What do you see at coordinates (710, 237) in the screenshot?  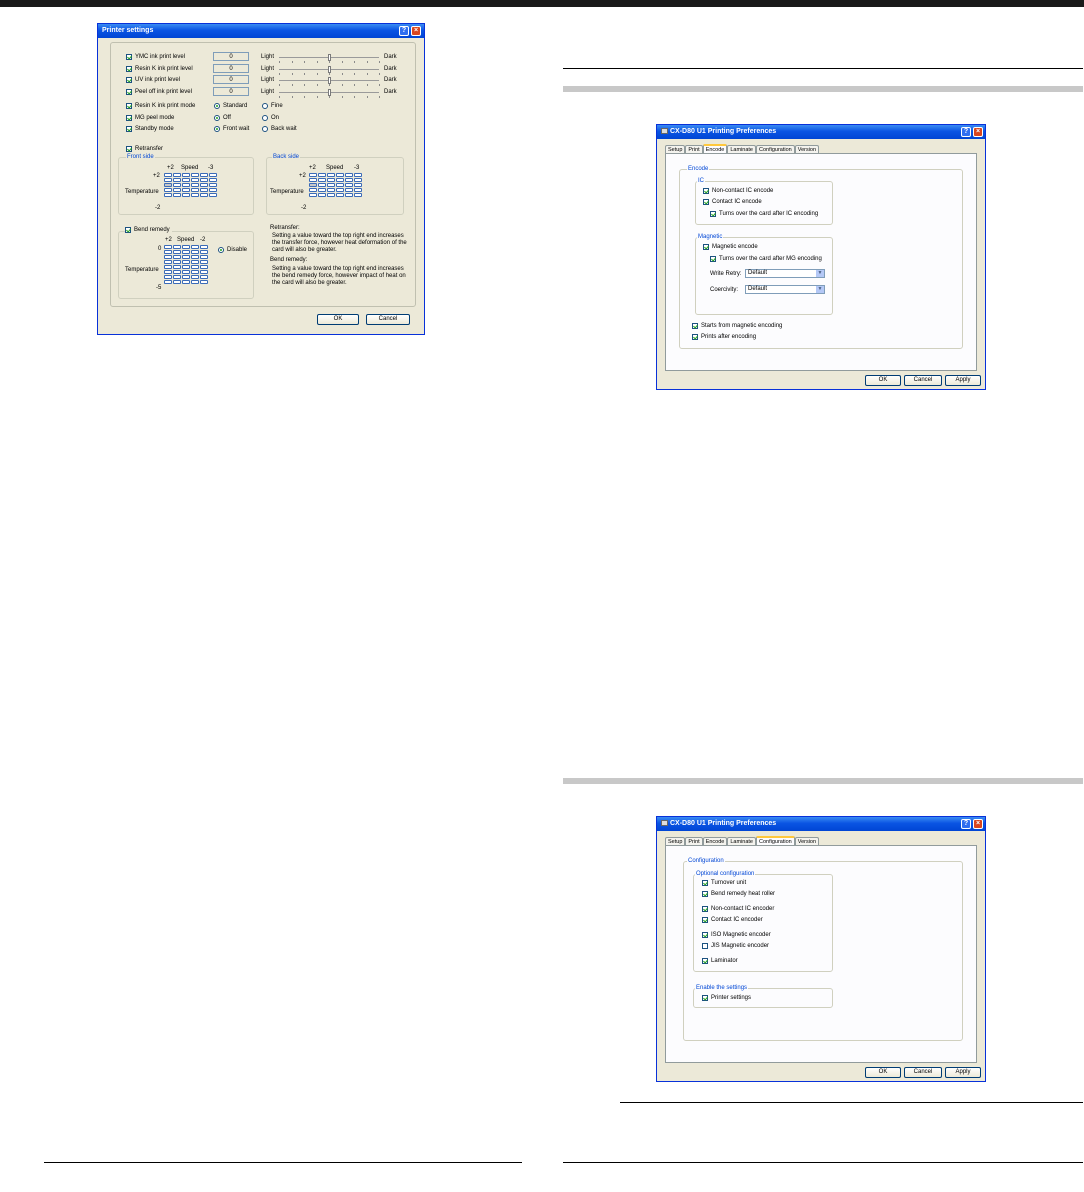 I see `magnetic-group-label: Magnetic` at bounding box center [710, 237].